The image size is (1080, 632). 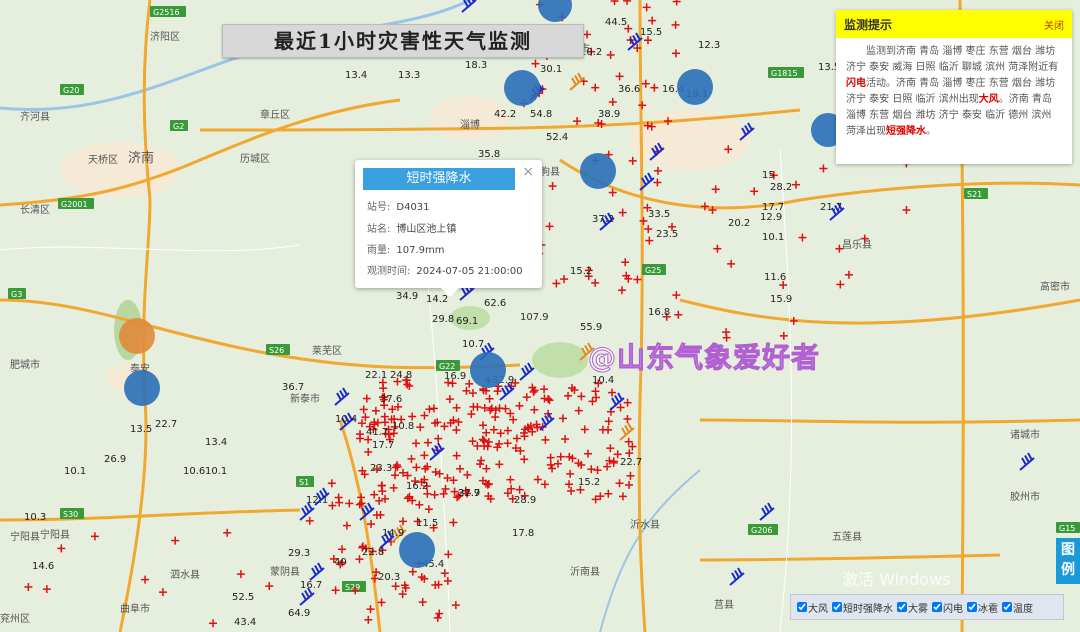 I want to click on rainfall-value: 15.9, so click(x=781, y=299).